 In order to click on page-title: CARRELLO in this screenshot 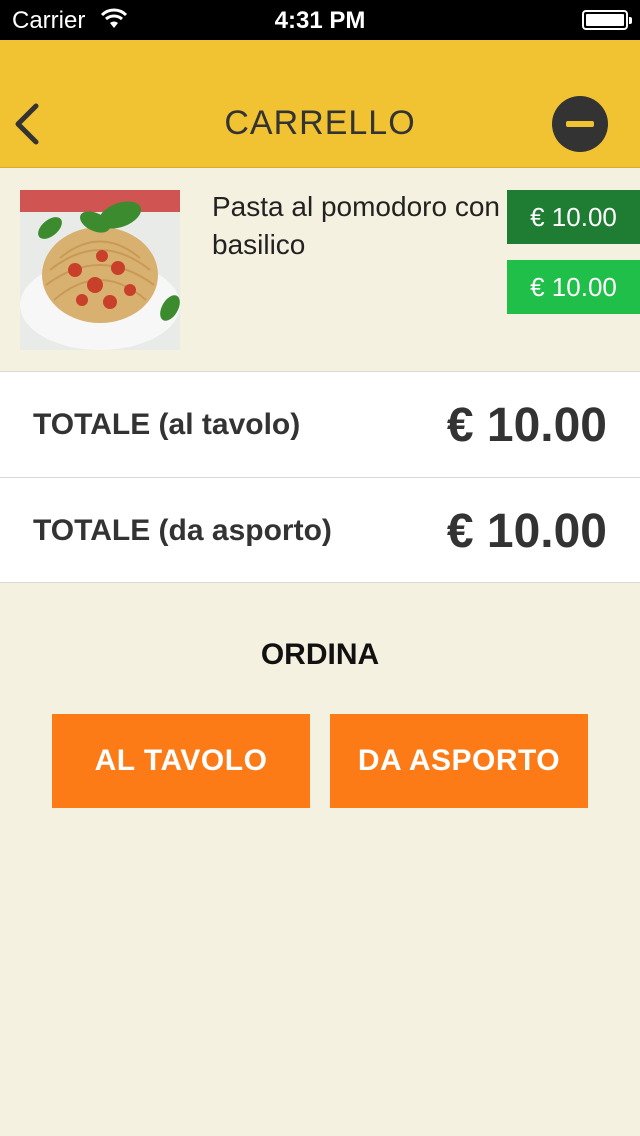, I will do `click(320, 123)`.